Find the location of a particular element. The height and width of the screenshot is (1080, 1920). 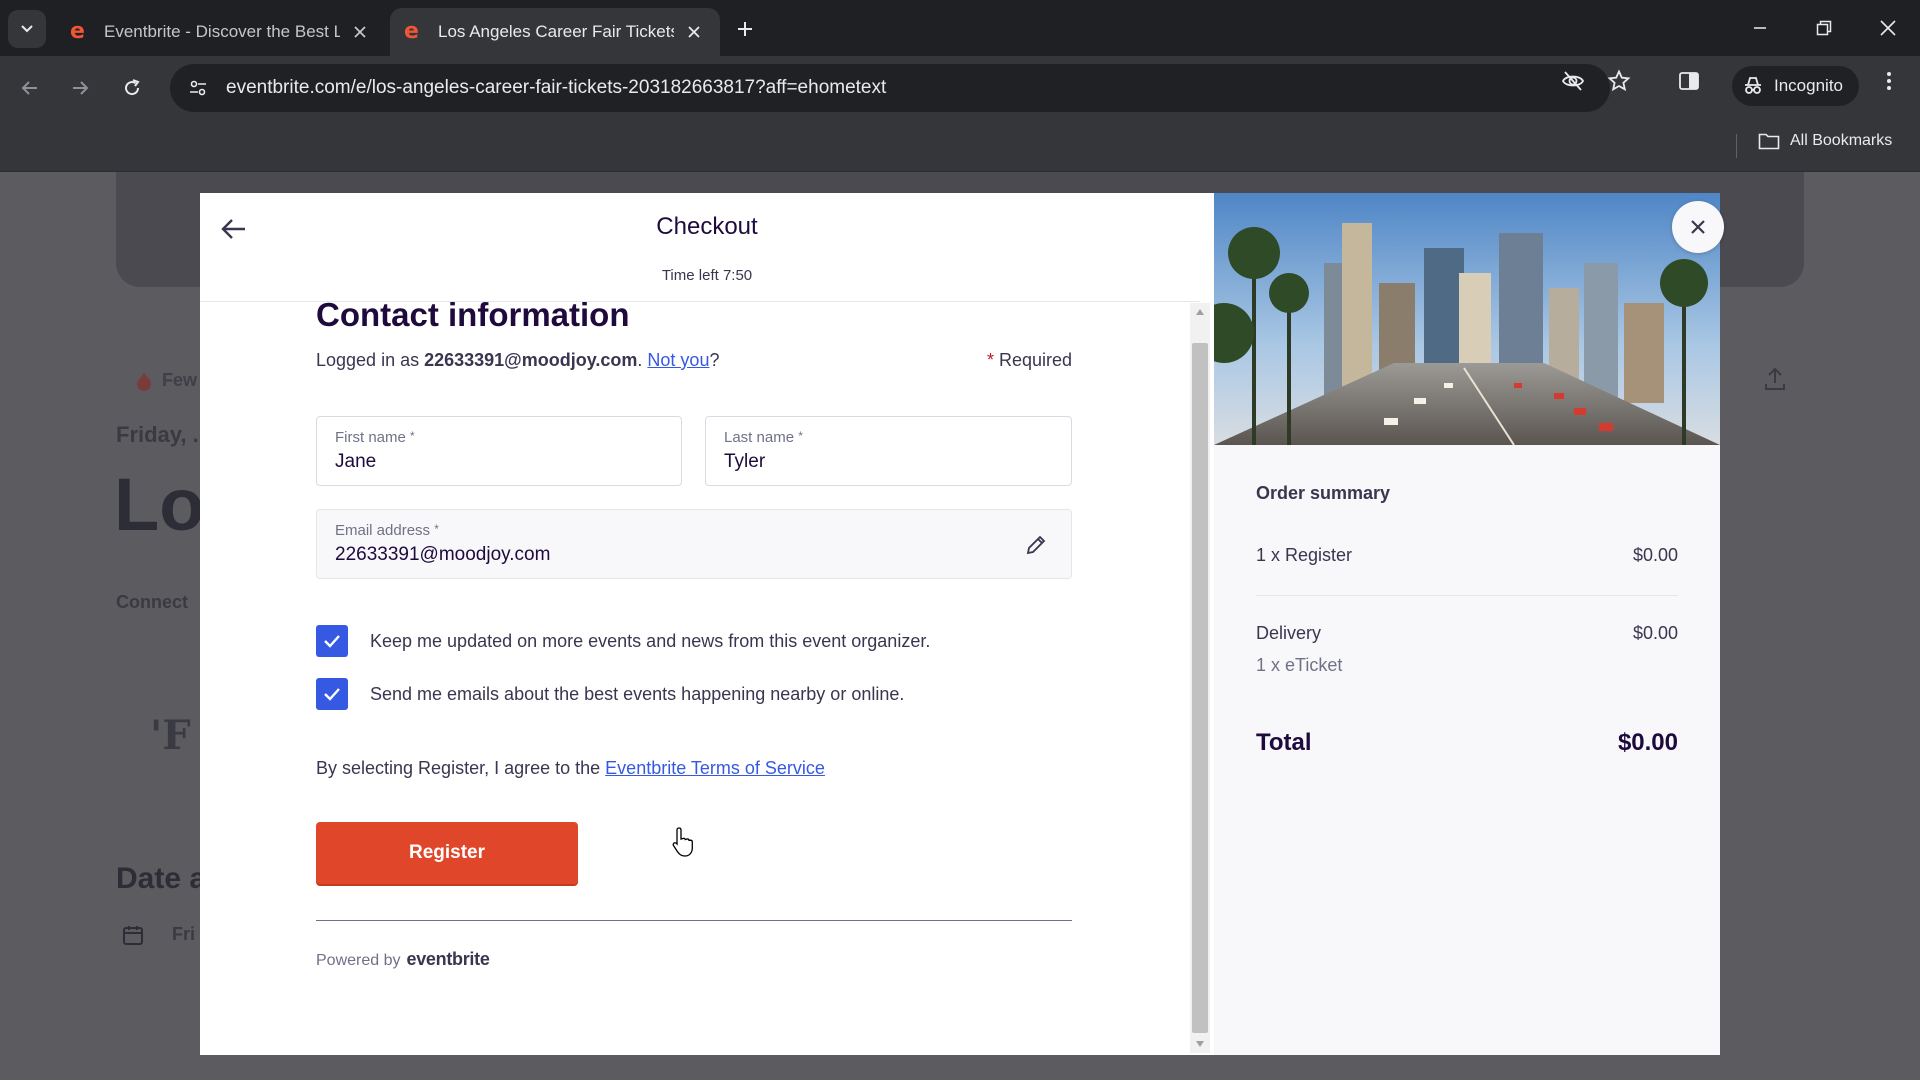

first-name-label: First name * is located at coordinates (375, 437).